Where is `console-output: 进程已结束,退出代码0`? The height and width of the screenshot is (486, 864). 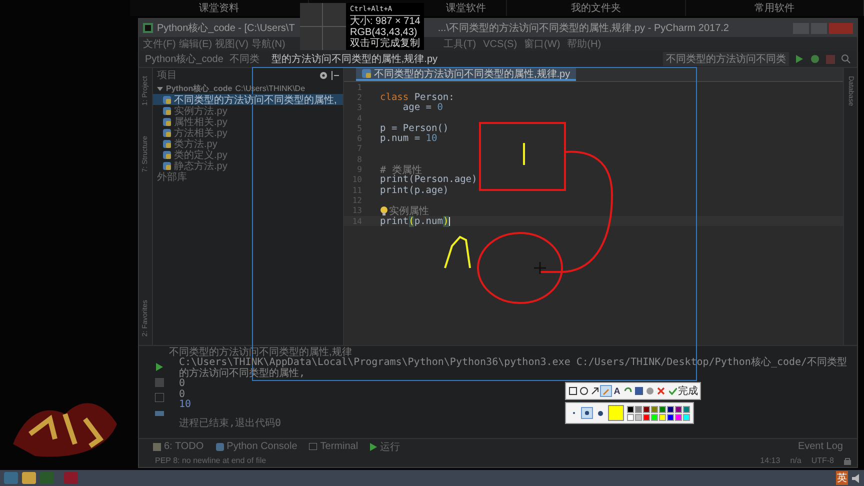 console-output: 进程已结束,退出代码0 is located at coordinates (230, 423).